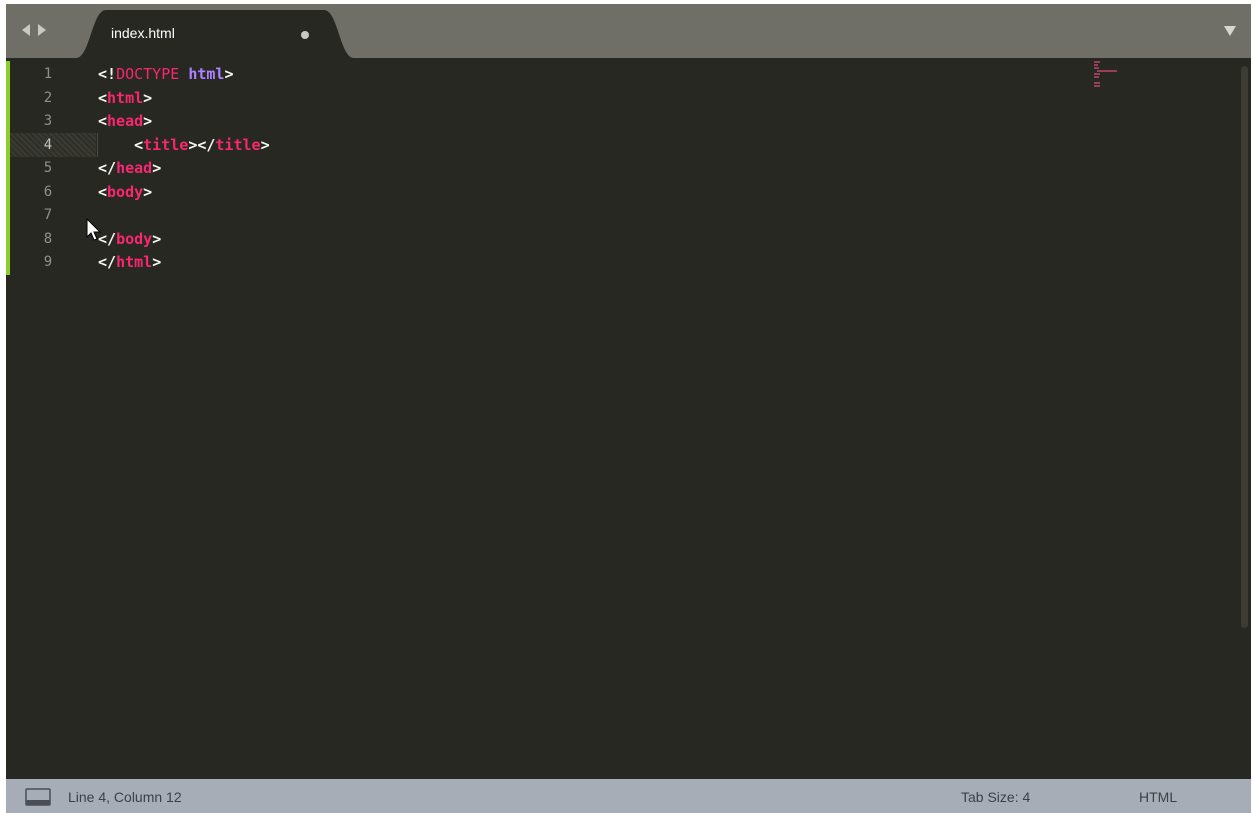 The width and height of the screenshot is (1253, 813). Describe the element at coordinates (48, 191) in the screenshot. I see `line-number: 6` at that location.